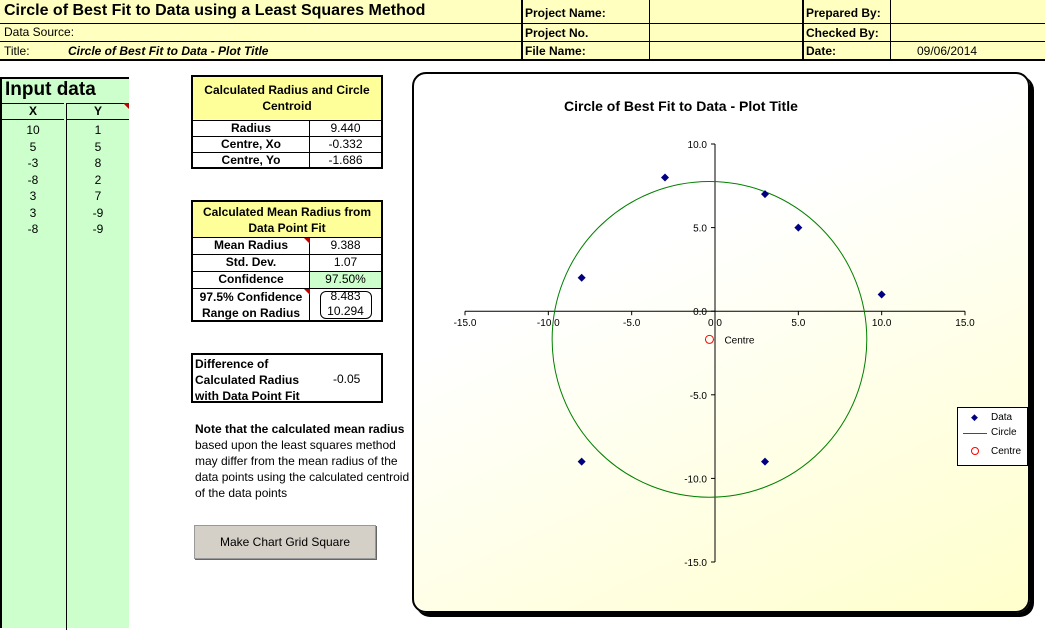 This screenshot has height=630, width=1045. I want to click on chart-legend: ◆ Data Circle Centre, so click(992, 436).